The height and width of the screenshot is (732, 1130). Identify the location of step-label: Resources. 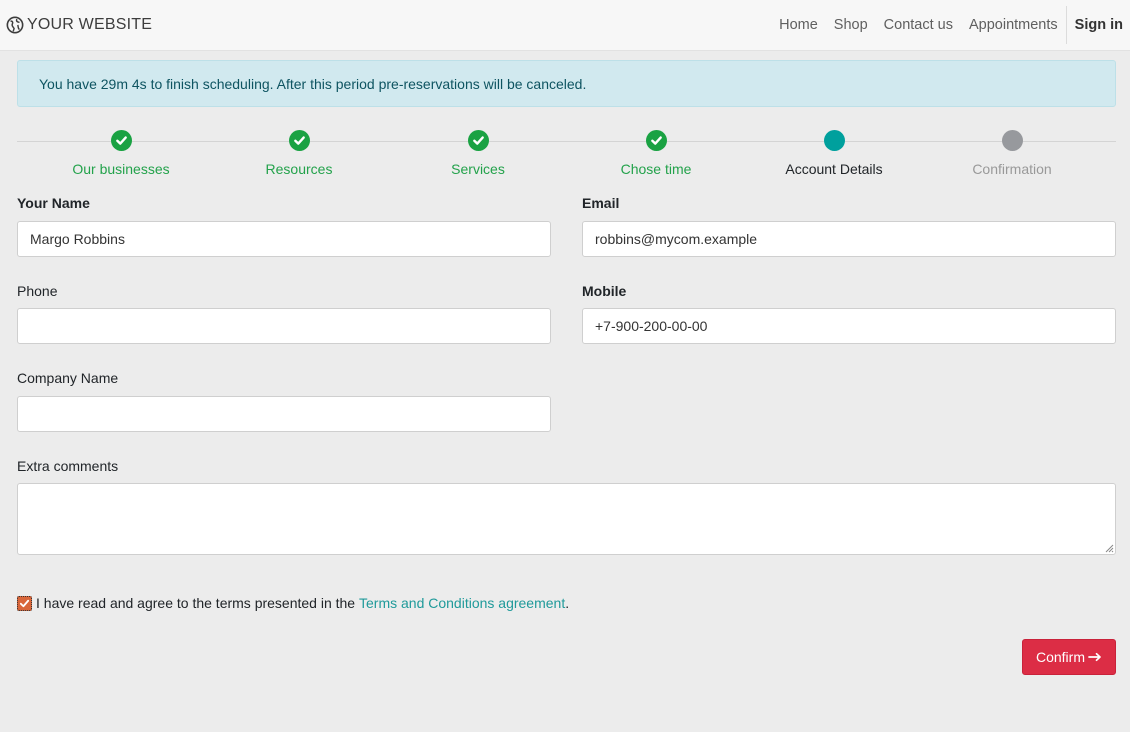
(299, 169).